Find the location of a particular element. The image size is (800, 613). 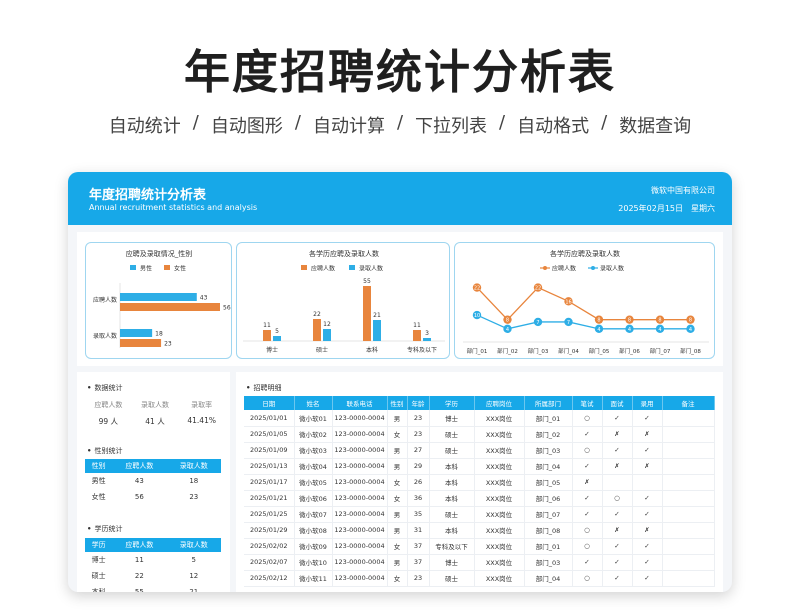

table-cell: 31 is located at coordinates (418, 530).